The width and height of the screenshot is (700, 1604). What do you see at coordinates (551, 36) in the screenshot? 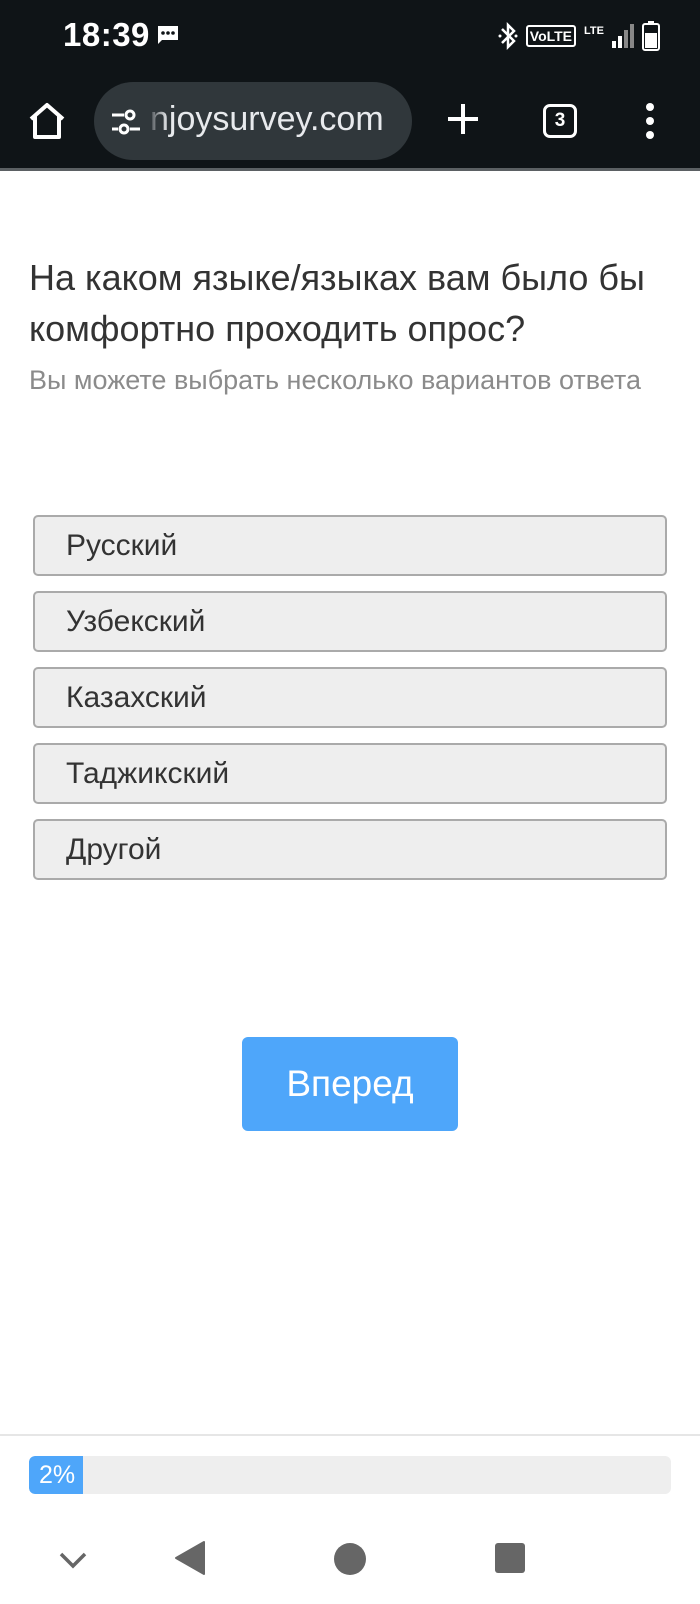
I see `volte-indicator: VoLTE` at bounding box center [551, 36].